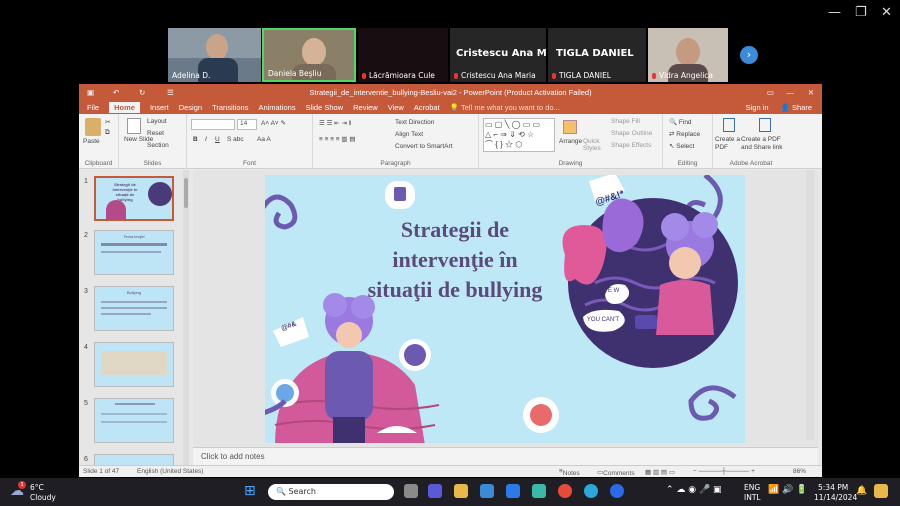 The width and height of the screenshot is (900, 506). Describe the element at coordinates (91, 141) in the screenshot. I see `paste-button: Paste` at that location.